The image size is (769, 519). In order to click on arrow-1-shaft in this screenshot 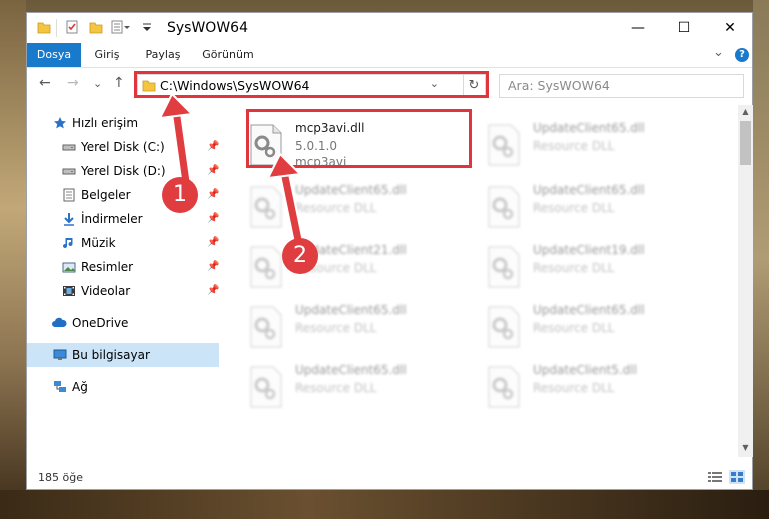, I will do `click(181, 146)`.